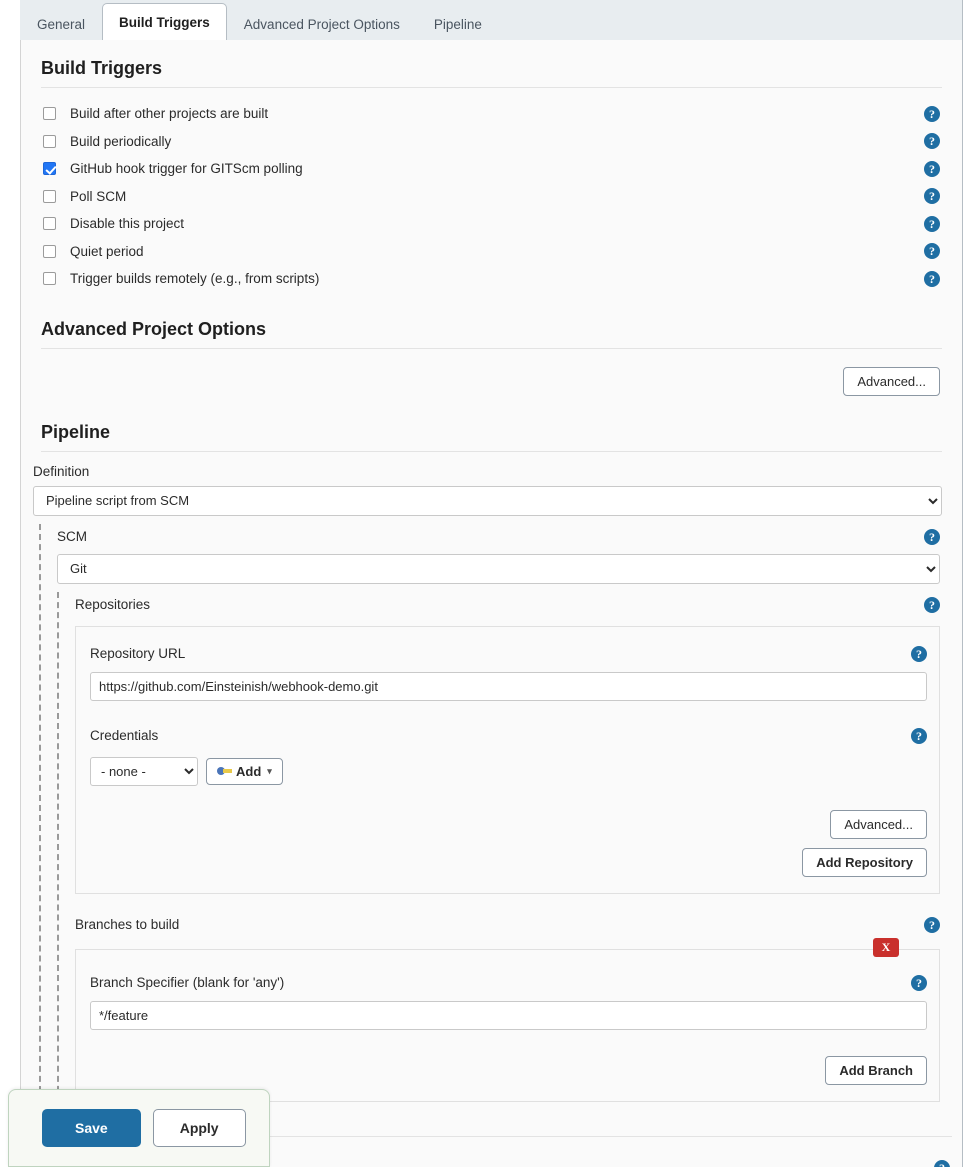 This screenshot has height=1167, width=979. What do you see at coordinates (169, 114) in the screenshot?
I see `trigger-label: Build after other projects are built` at bounding box center [169, 114].